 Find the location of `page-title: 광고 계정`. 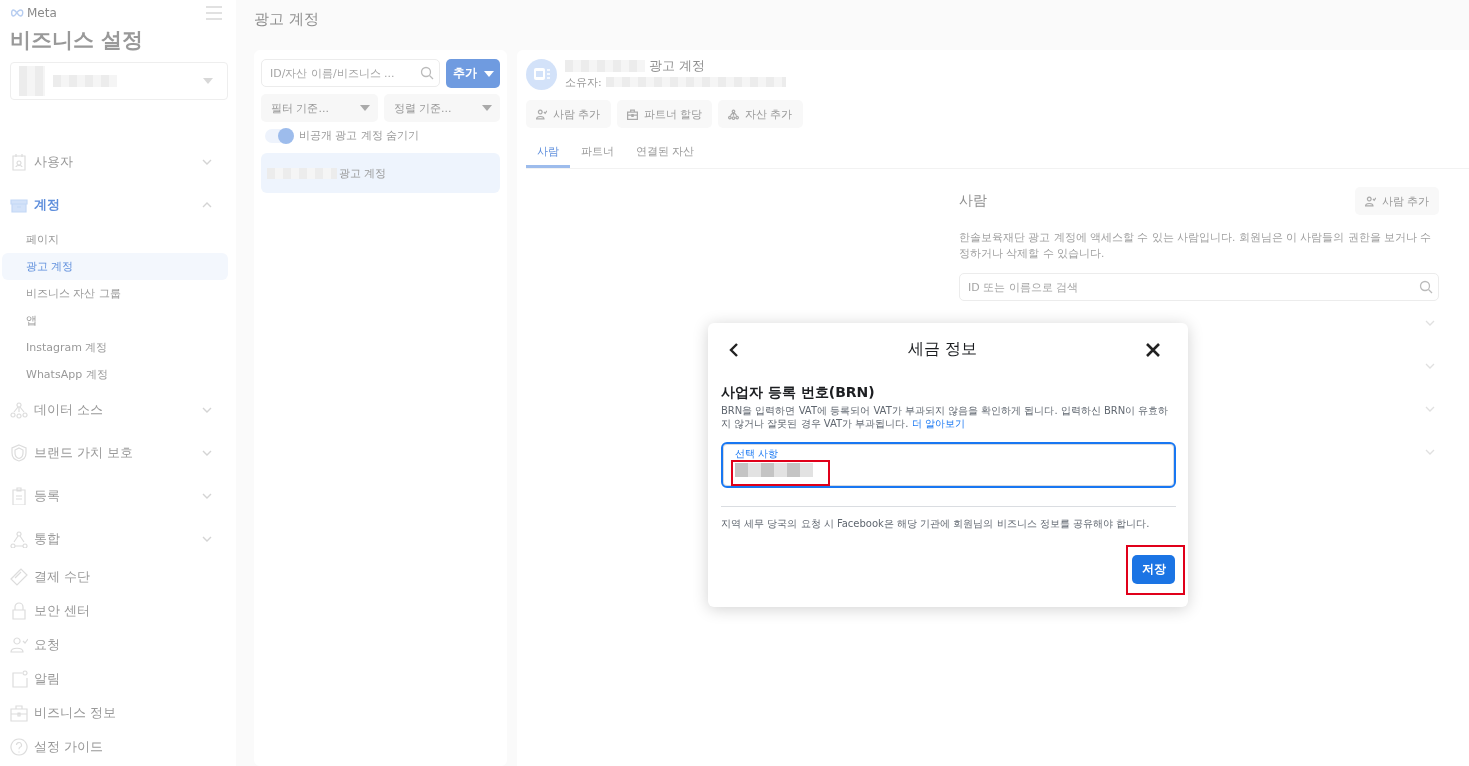

page-title: 광고 계정 is located at coordinates (287, 19).